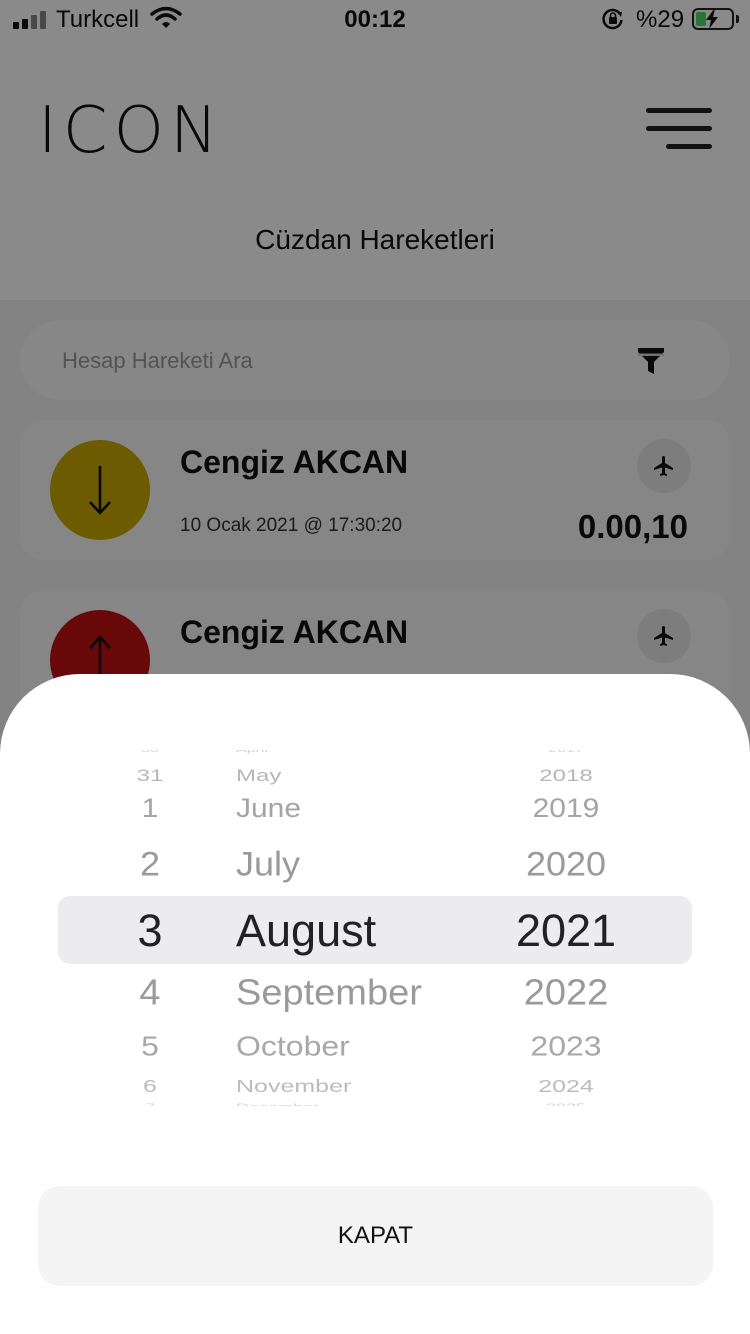 The width and height of the screenshot is (750, 1334). What do you see at coordinates (268, 864) in the screenshot?
I see `picker-month-option: July` at bounding box center [268, 864].